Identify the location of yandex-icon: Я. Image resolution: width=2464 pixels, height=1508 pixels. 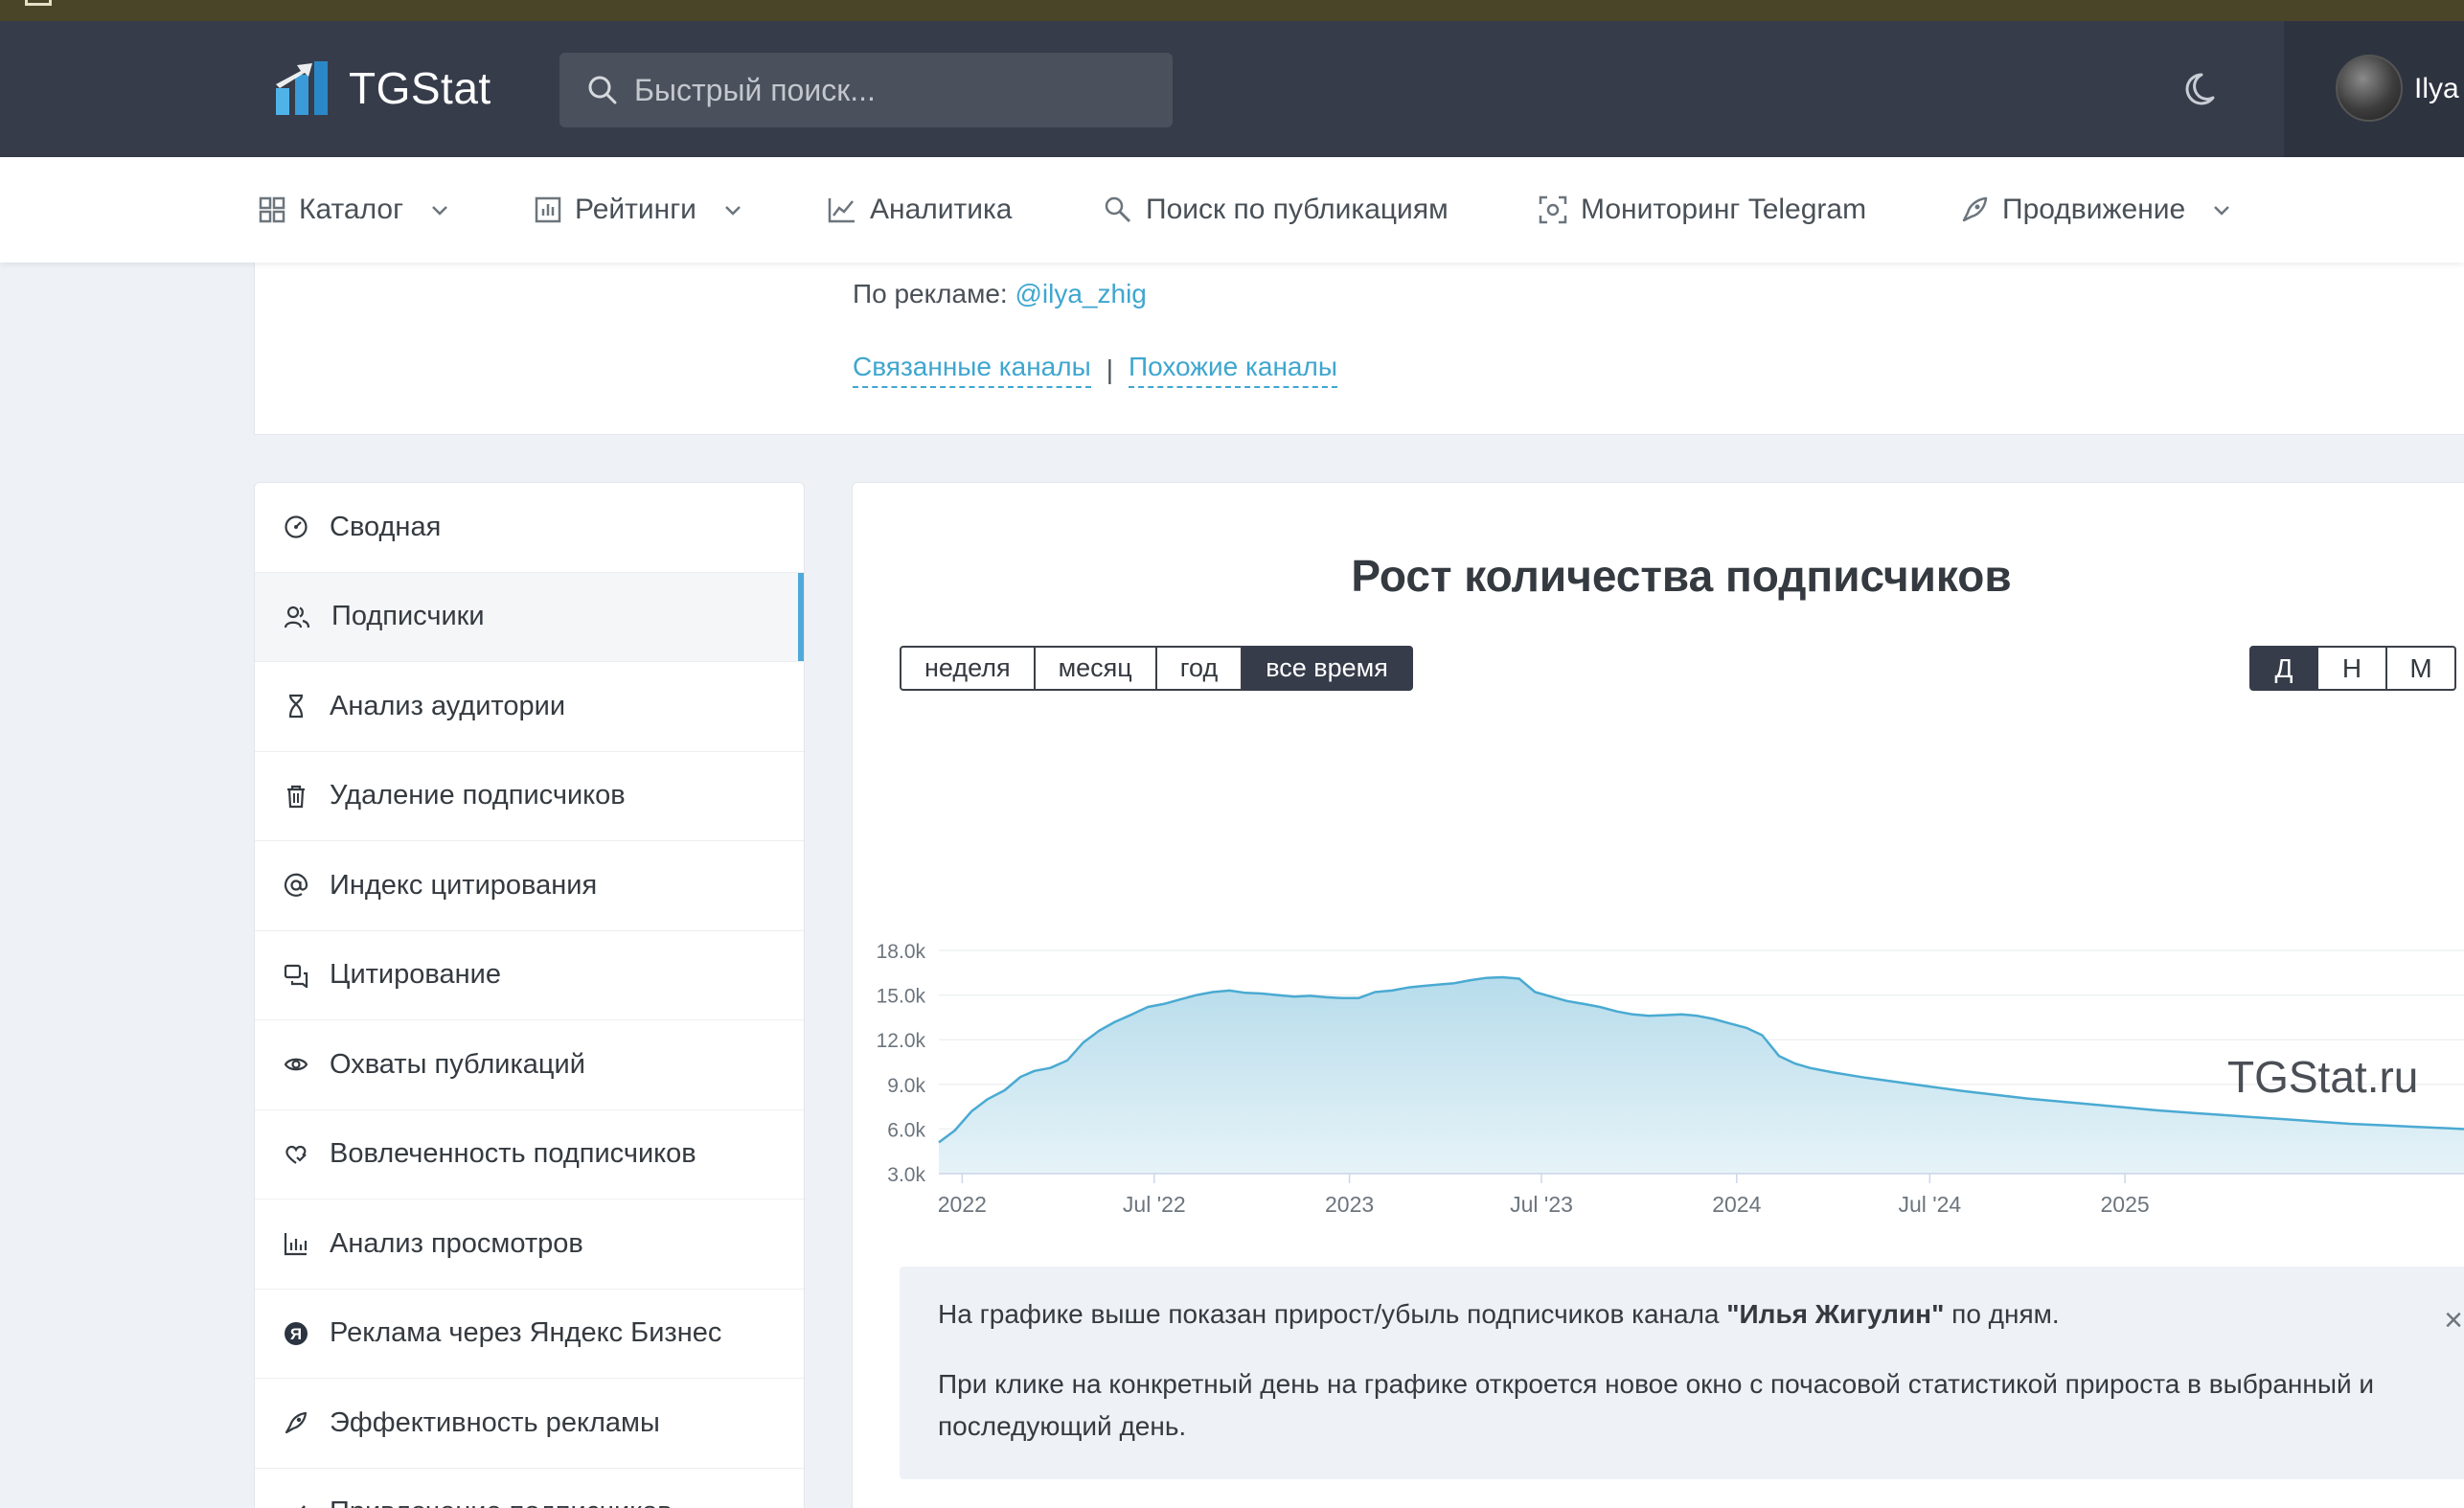
(296, 1333).